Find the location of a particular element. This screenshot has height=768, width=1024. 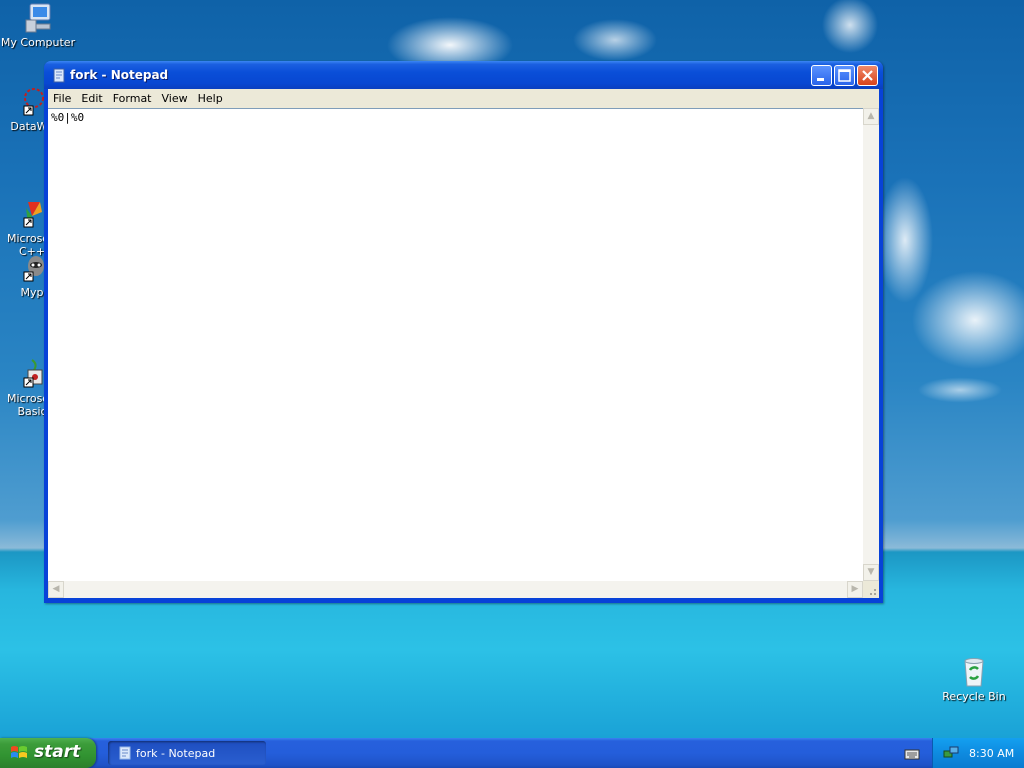

scroll-down-icon: ▼ is located at coordinates (871, 572).